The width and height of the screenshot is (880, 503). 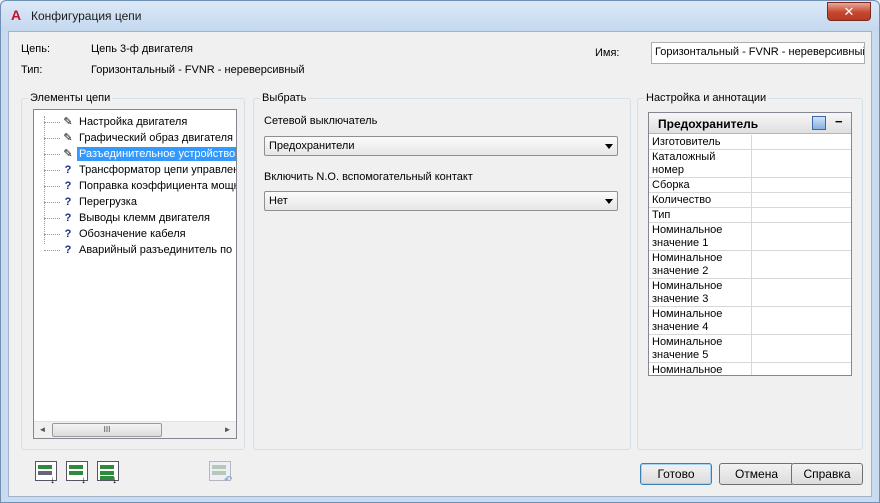 What do you see at coordinates (132, 234) in the screenshot?
I see `tree-item-label: Обозначение кабеля` at bounding box center [132, 234].